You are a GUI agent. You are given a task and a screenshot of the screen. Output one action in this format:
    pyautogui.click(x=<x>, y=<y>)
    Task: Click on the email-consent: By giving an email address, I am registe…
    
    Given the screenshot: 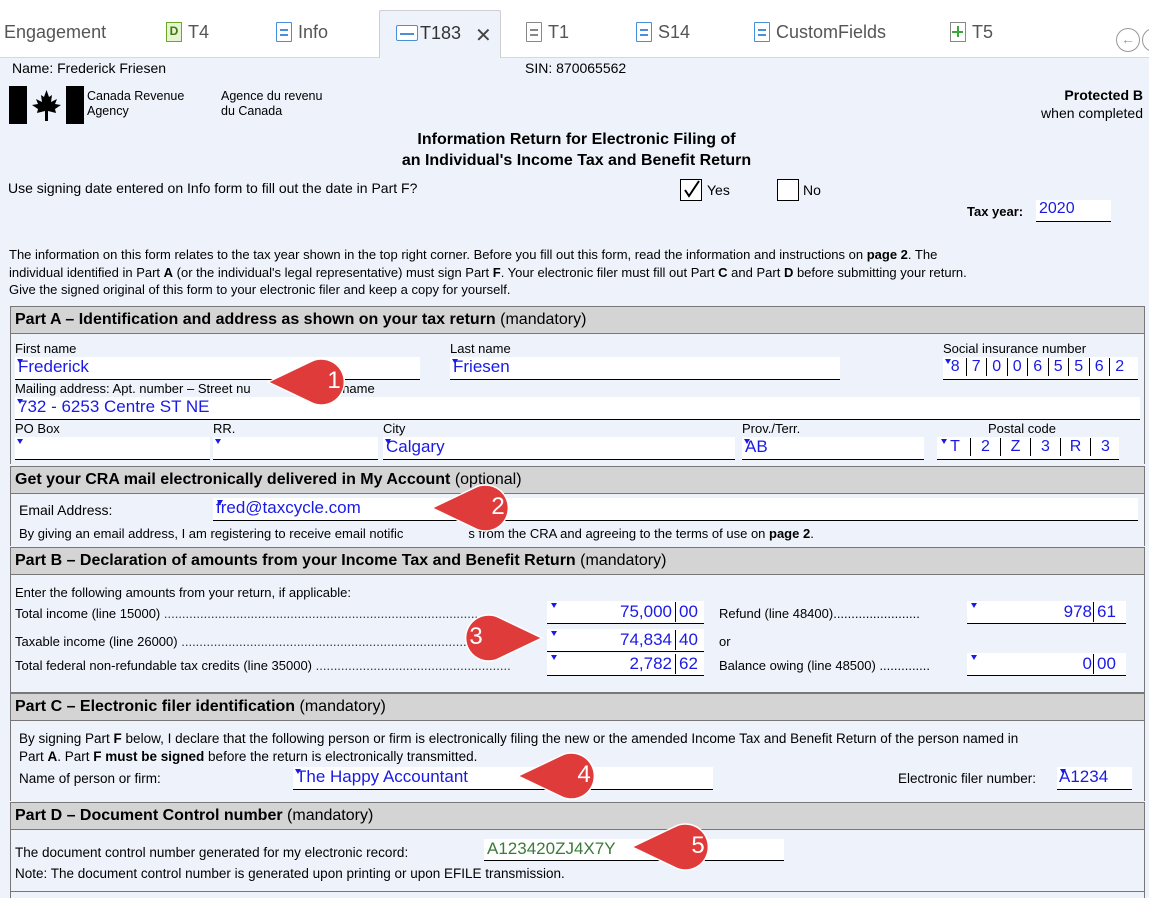 What is the action you would take?
    pyautogui.click(x=416, y=533)
    